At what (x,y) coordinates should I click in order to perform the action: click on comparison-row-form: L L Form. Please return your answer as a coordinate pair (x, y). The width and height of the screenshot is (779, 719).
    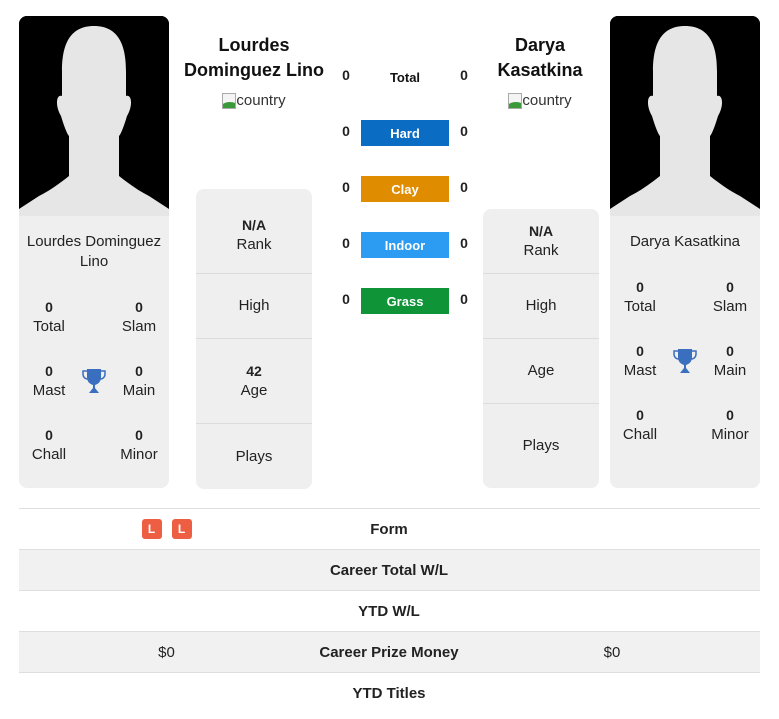
    Looking at the image, I should click on (389, 528).